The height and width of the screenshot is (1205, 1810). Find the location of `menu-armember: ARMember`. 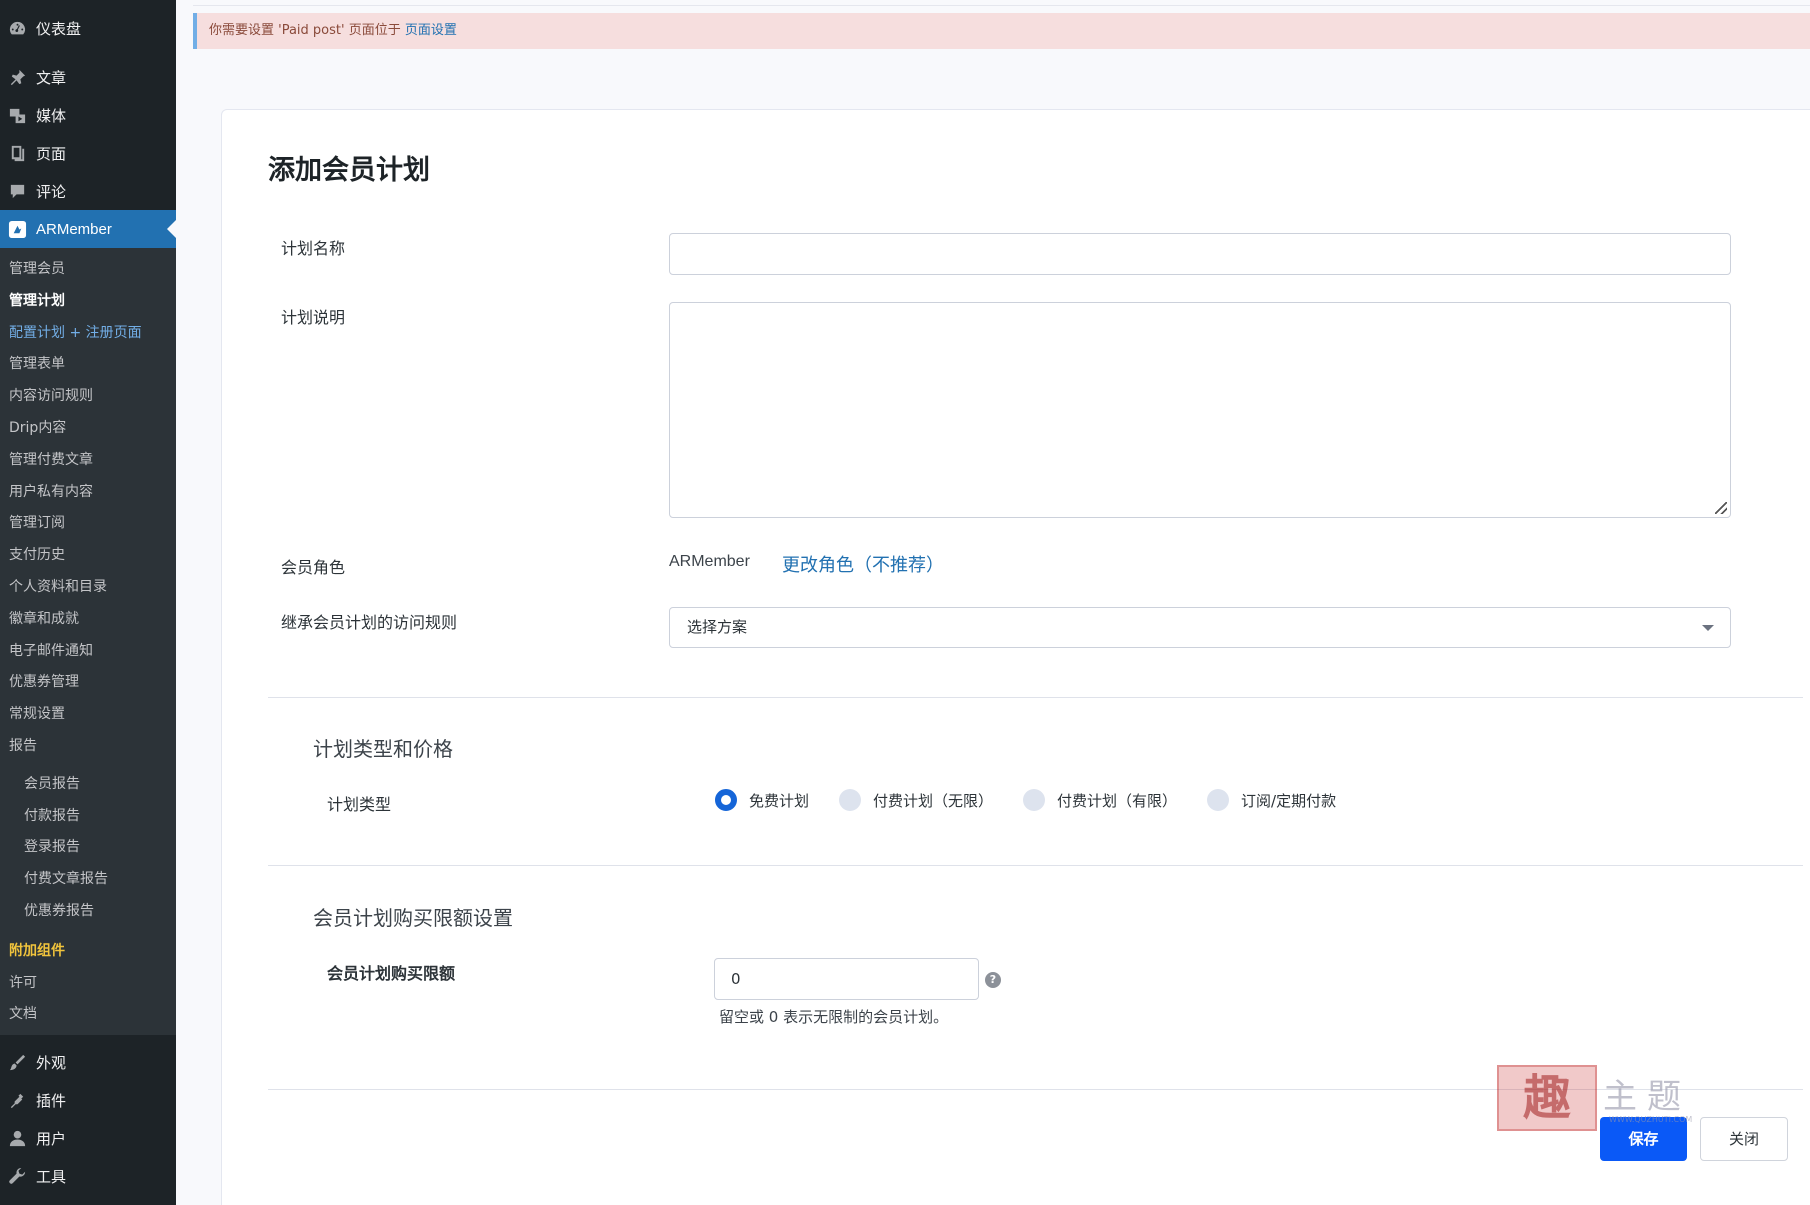

menu-armember: ARMember is located at coordinates (88, 229).